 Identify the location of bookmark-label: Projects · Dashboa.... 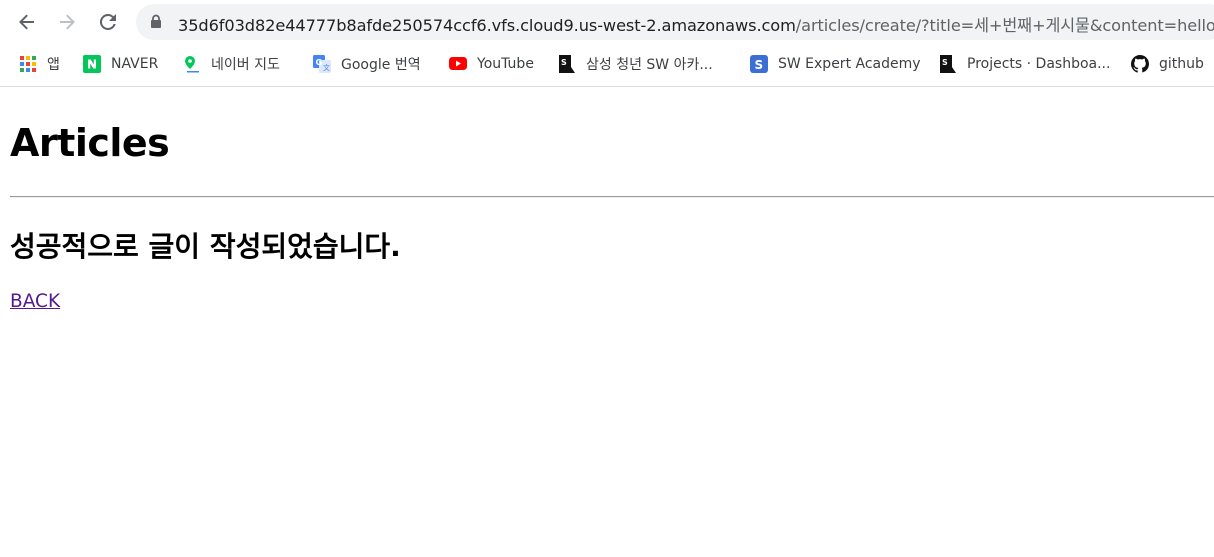
(1039, 64).